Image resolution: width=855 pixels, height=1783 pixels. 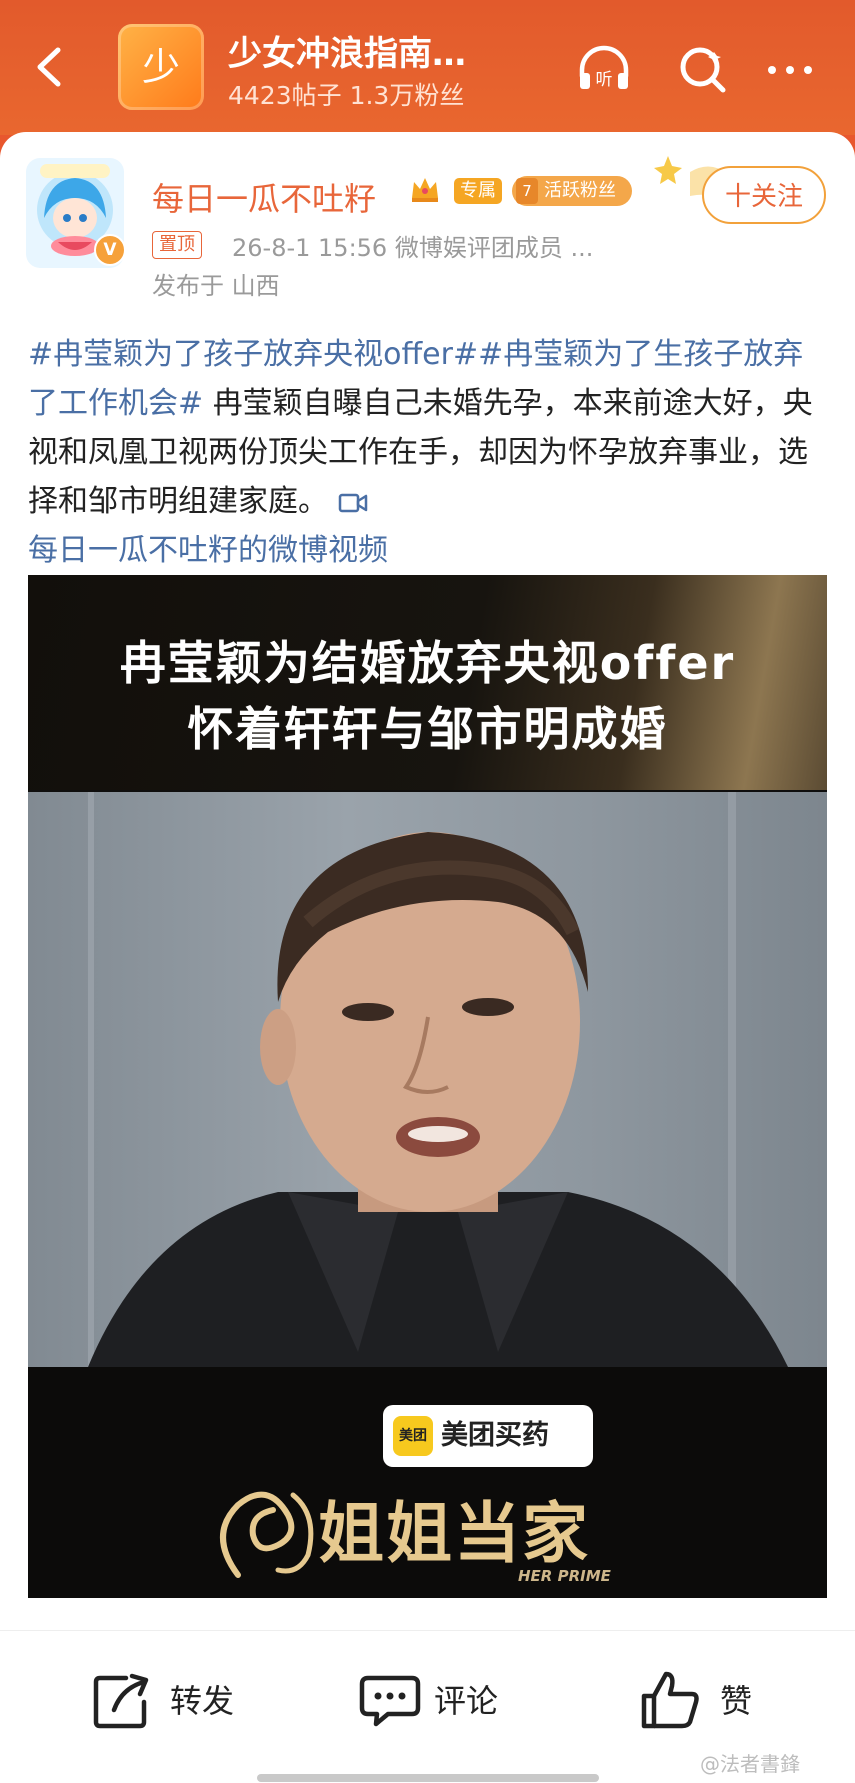 I want to click on thumbs-up-icon, so click(x=670, y=1700).